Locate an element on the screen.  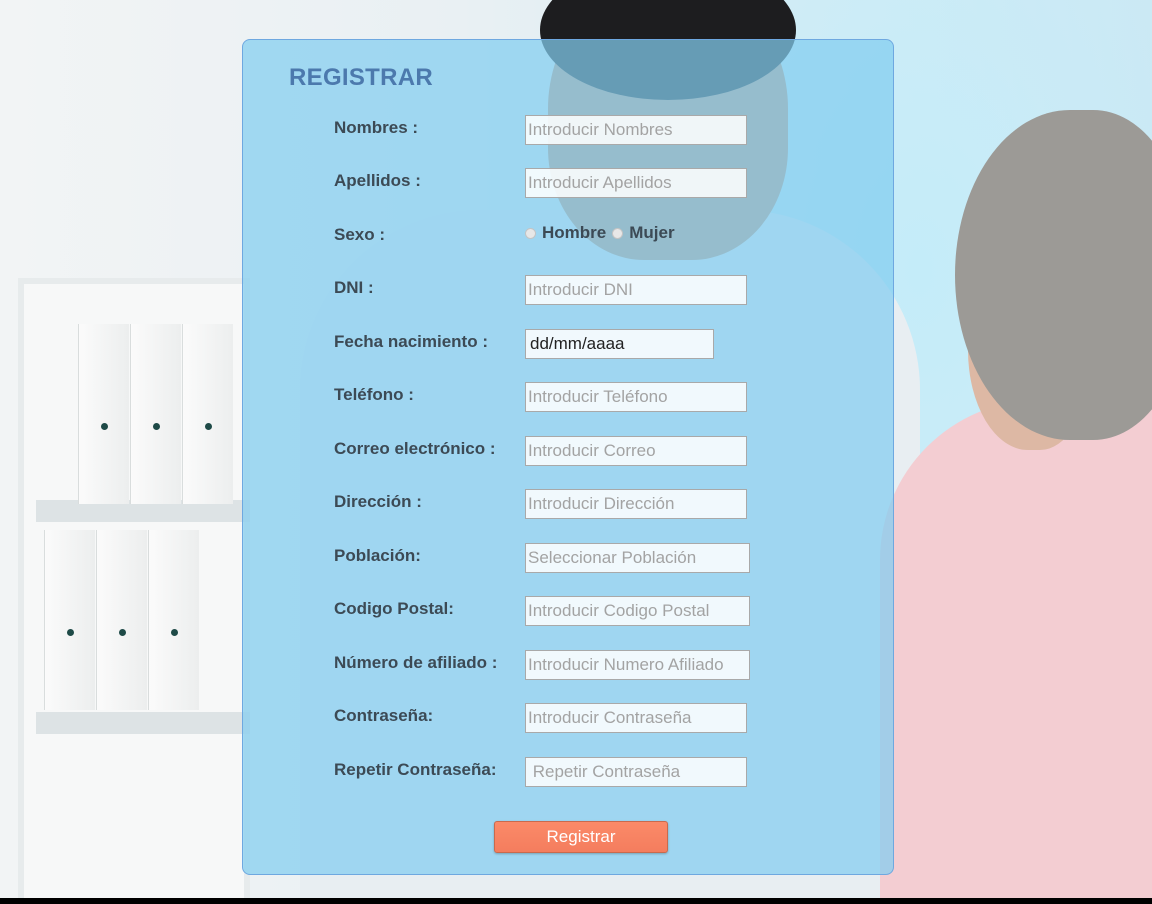
sexo-label: Sexo : is located at coordinates (360, 234).